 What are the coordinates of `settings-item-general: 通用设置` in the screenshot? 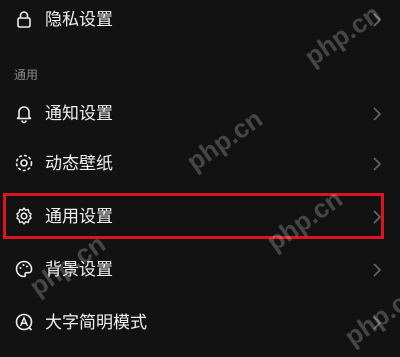 It's located at (200, 217).